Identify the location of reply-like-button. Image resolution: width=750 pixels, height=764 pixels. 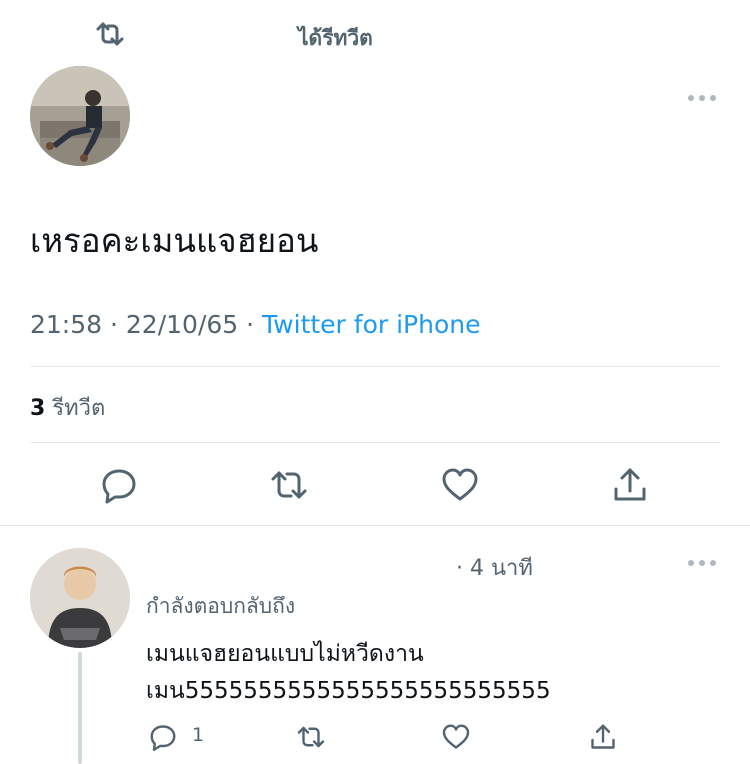
(456, 737).